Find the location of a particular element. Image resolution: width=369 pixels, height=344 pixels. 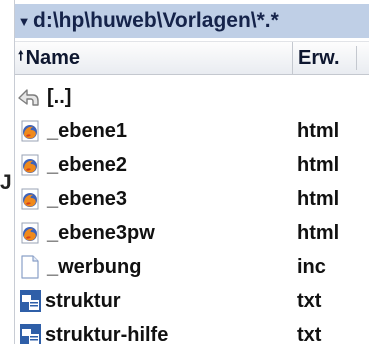

list-item: _werbung inc is located at coordinates (192, 267).